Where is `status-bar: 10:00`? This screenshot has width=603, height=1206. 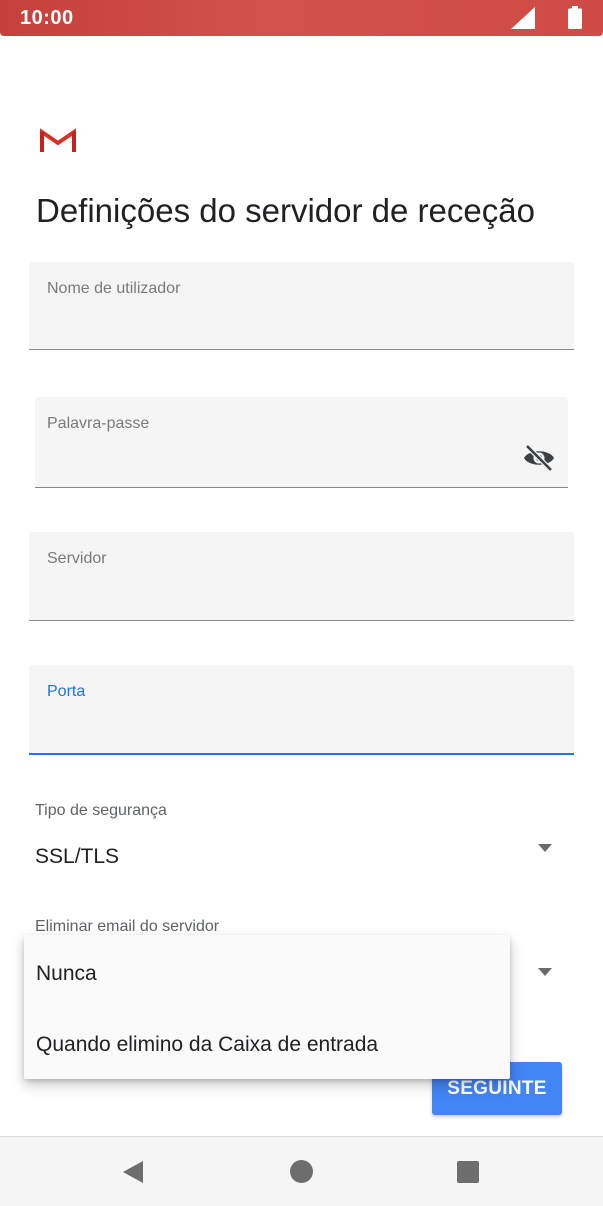 status-bar: 10:00 is located at coordinates (301, 18).